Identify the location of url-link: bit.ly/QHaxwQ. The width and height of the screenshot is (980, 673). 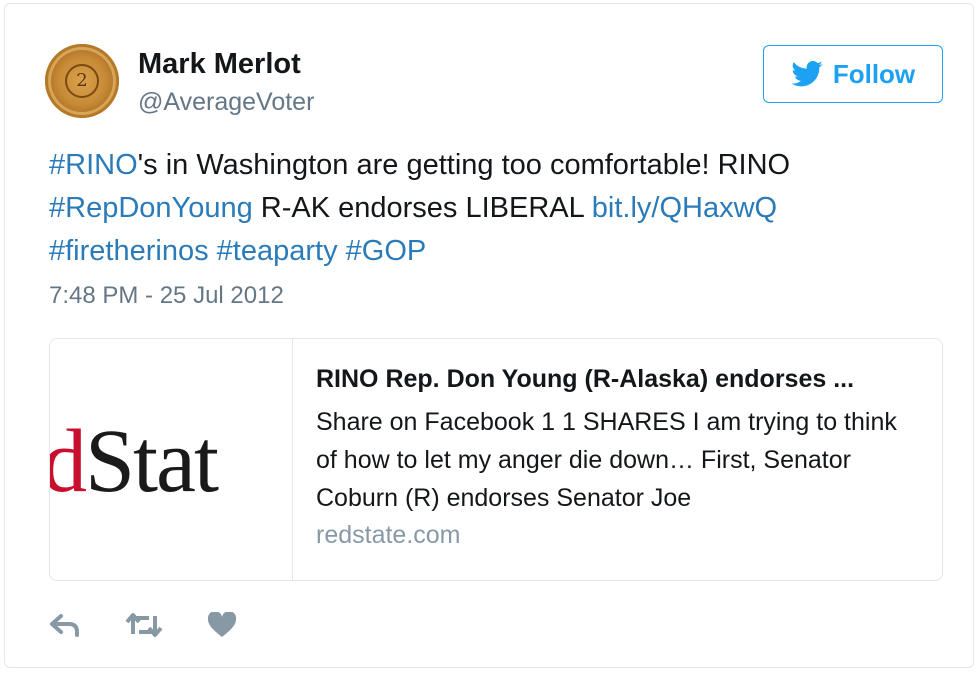
(684, 208).